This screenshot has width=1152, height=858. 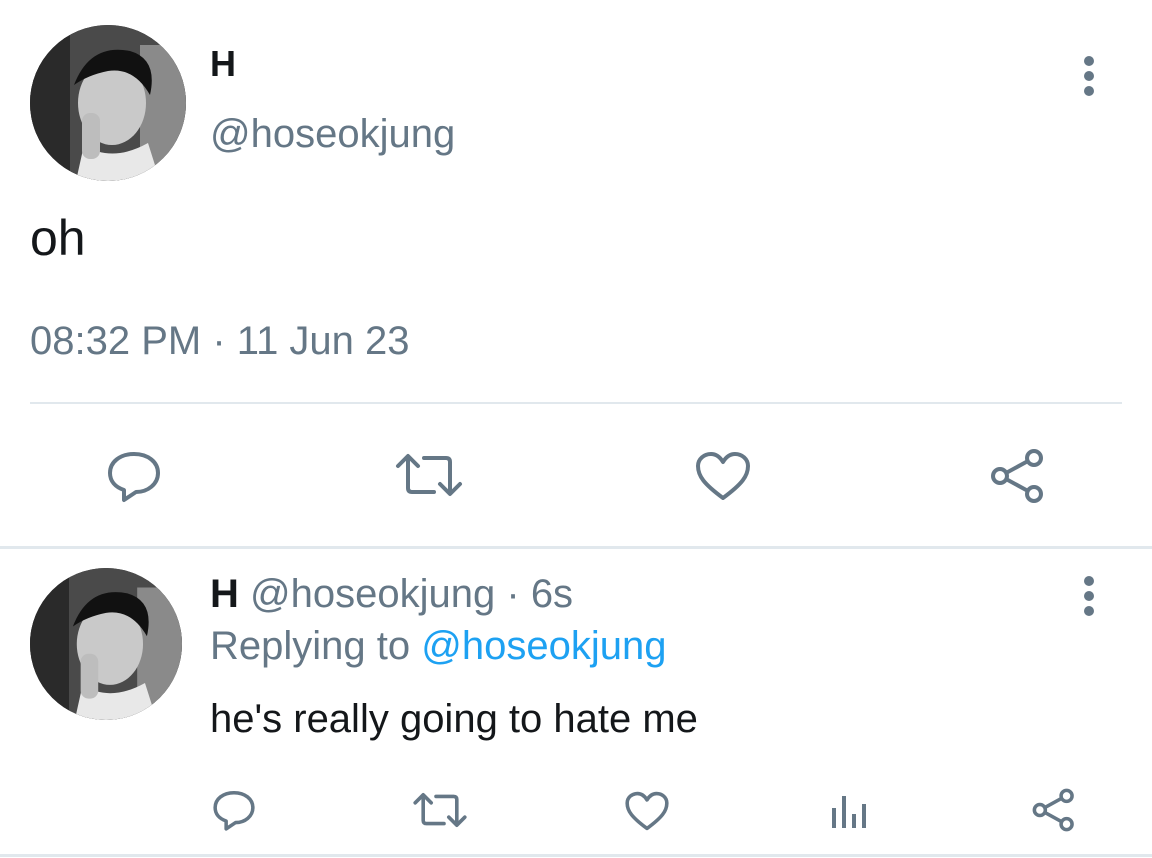 What do you see at coordinates (543, 646) in the screenshot?
I see `replying-to-handle-link: @hoseokjung` at bounding box center [543, 646].